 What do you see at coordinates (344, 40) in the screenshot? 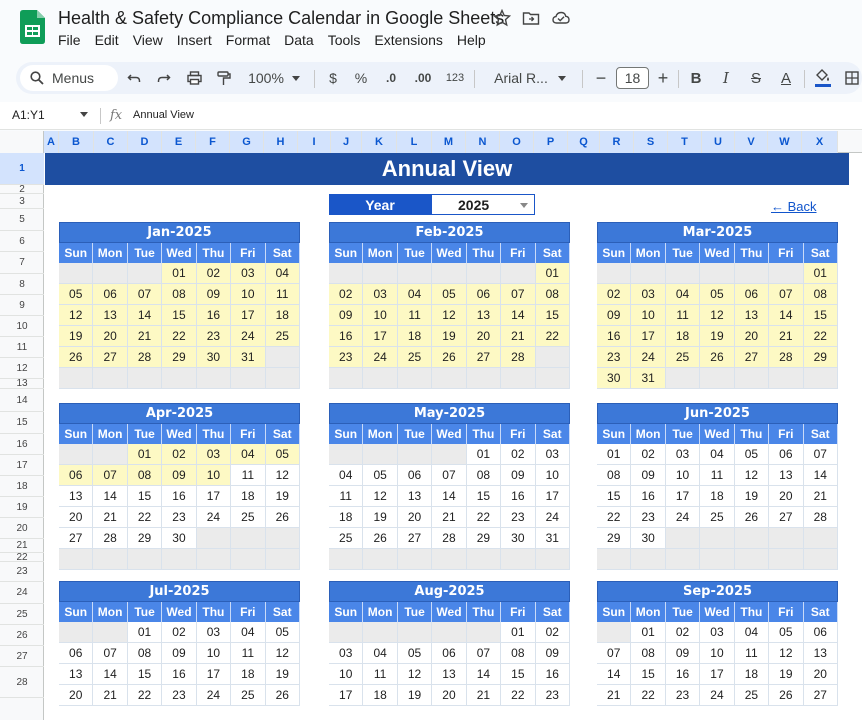
I see `menu-tools: Tools` at bounding box center [344, 40].